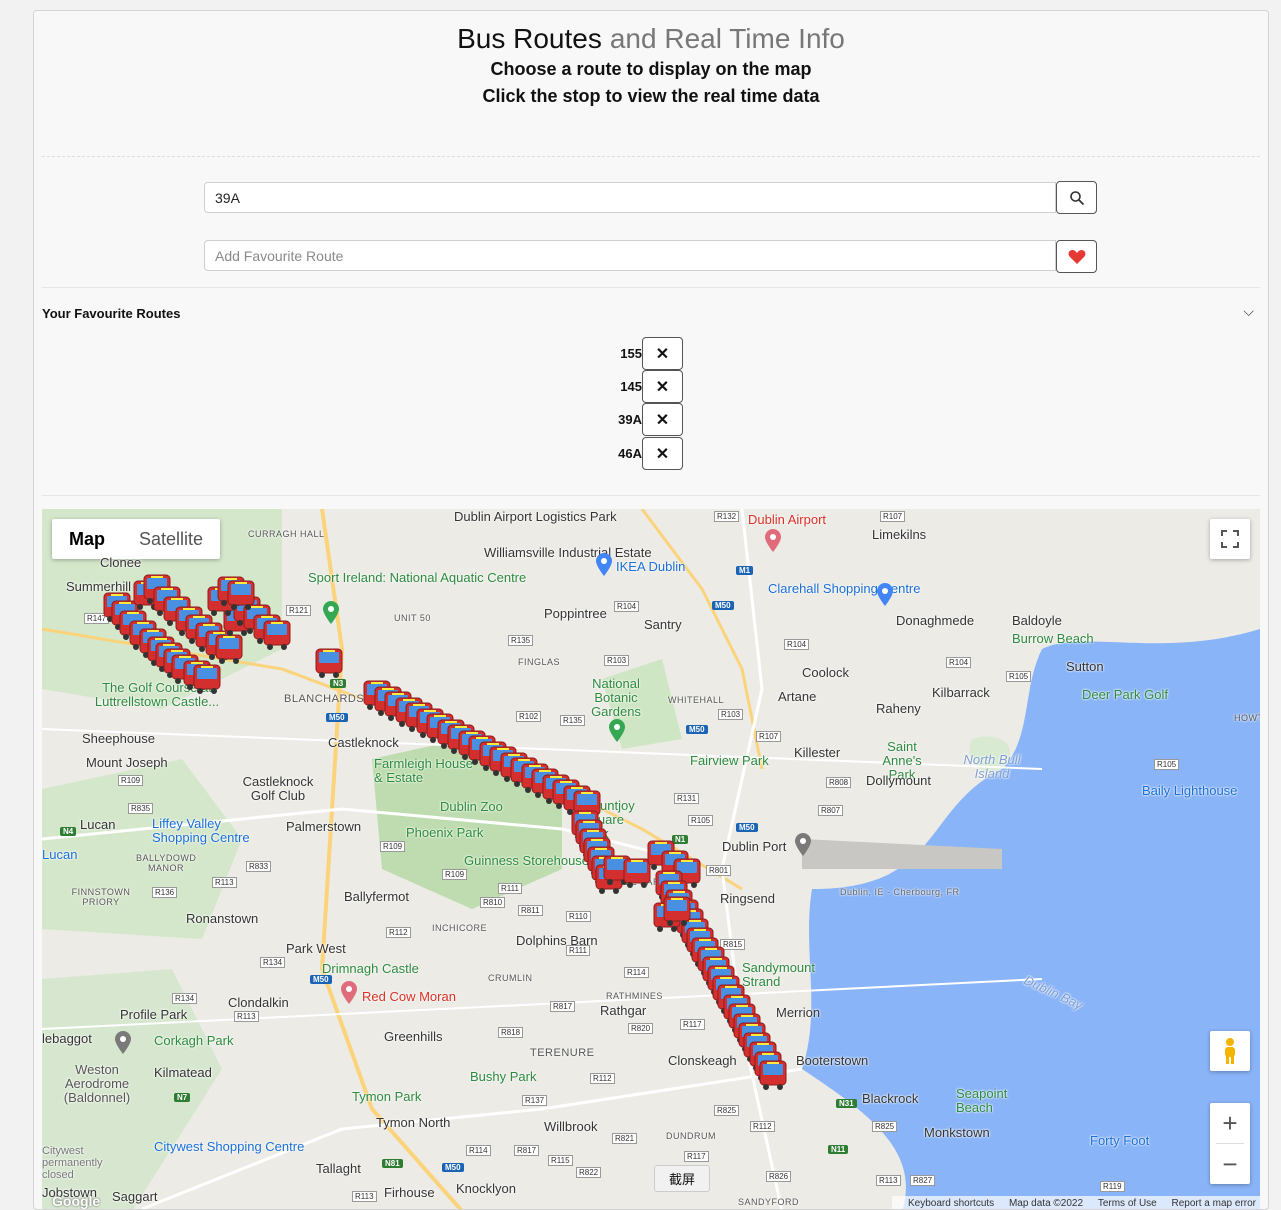  What do you see at coordinates (229, 1146) in the screenshot?
I see `map-label: Citywest Shopping Centre` at bounding box center [229, 1146].